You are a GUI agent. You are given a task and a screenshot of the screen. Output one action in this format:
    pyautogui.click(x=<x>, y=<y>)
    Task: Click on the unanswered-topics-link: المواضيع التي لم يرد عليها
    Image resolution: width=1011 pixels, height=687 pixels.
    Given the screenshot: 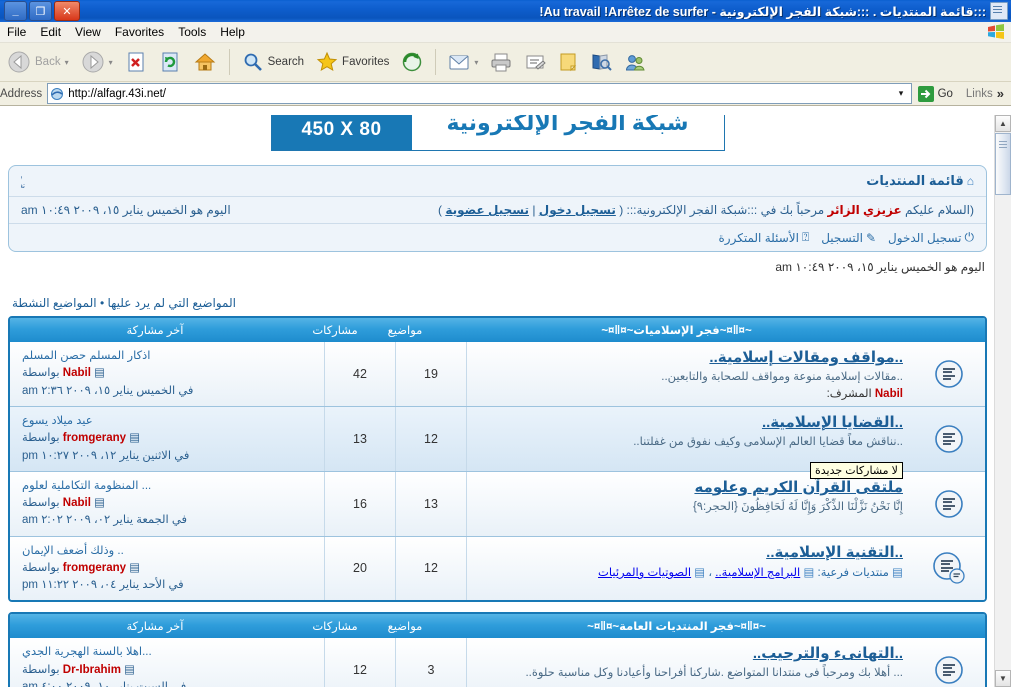 What is the action you would take?
    pyautogui.click(x=171, y=303)
    